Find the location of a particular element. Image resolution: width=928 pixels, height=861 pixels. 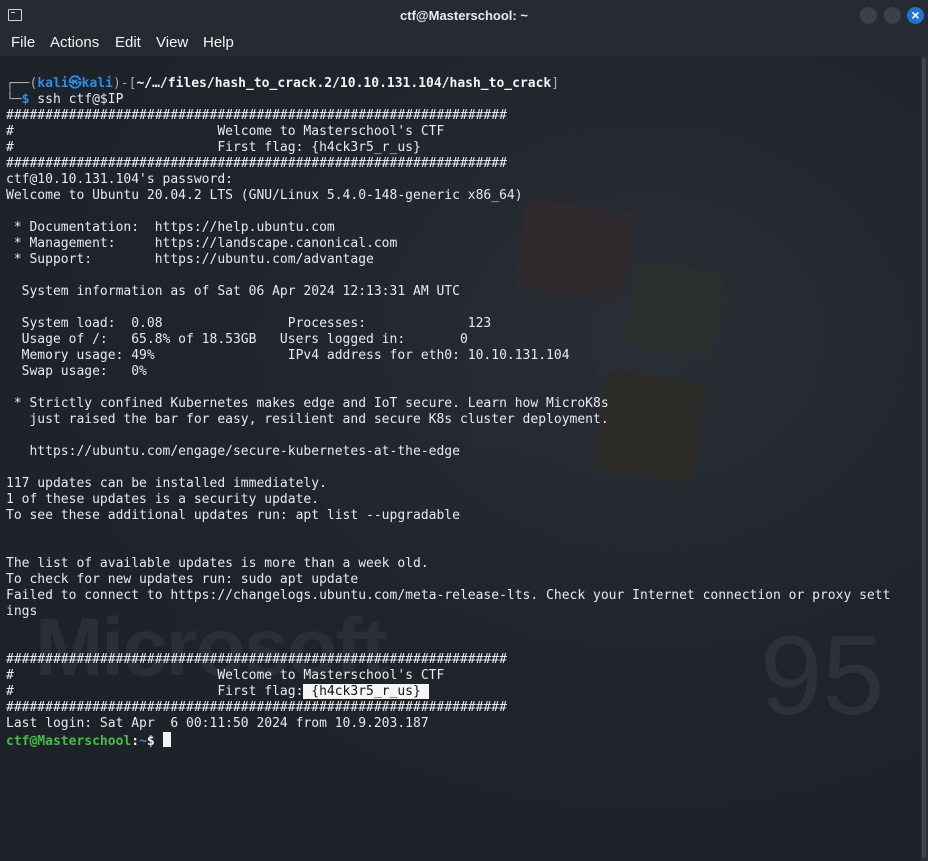

close-button: × is located at coordinates (915, 15).